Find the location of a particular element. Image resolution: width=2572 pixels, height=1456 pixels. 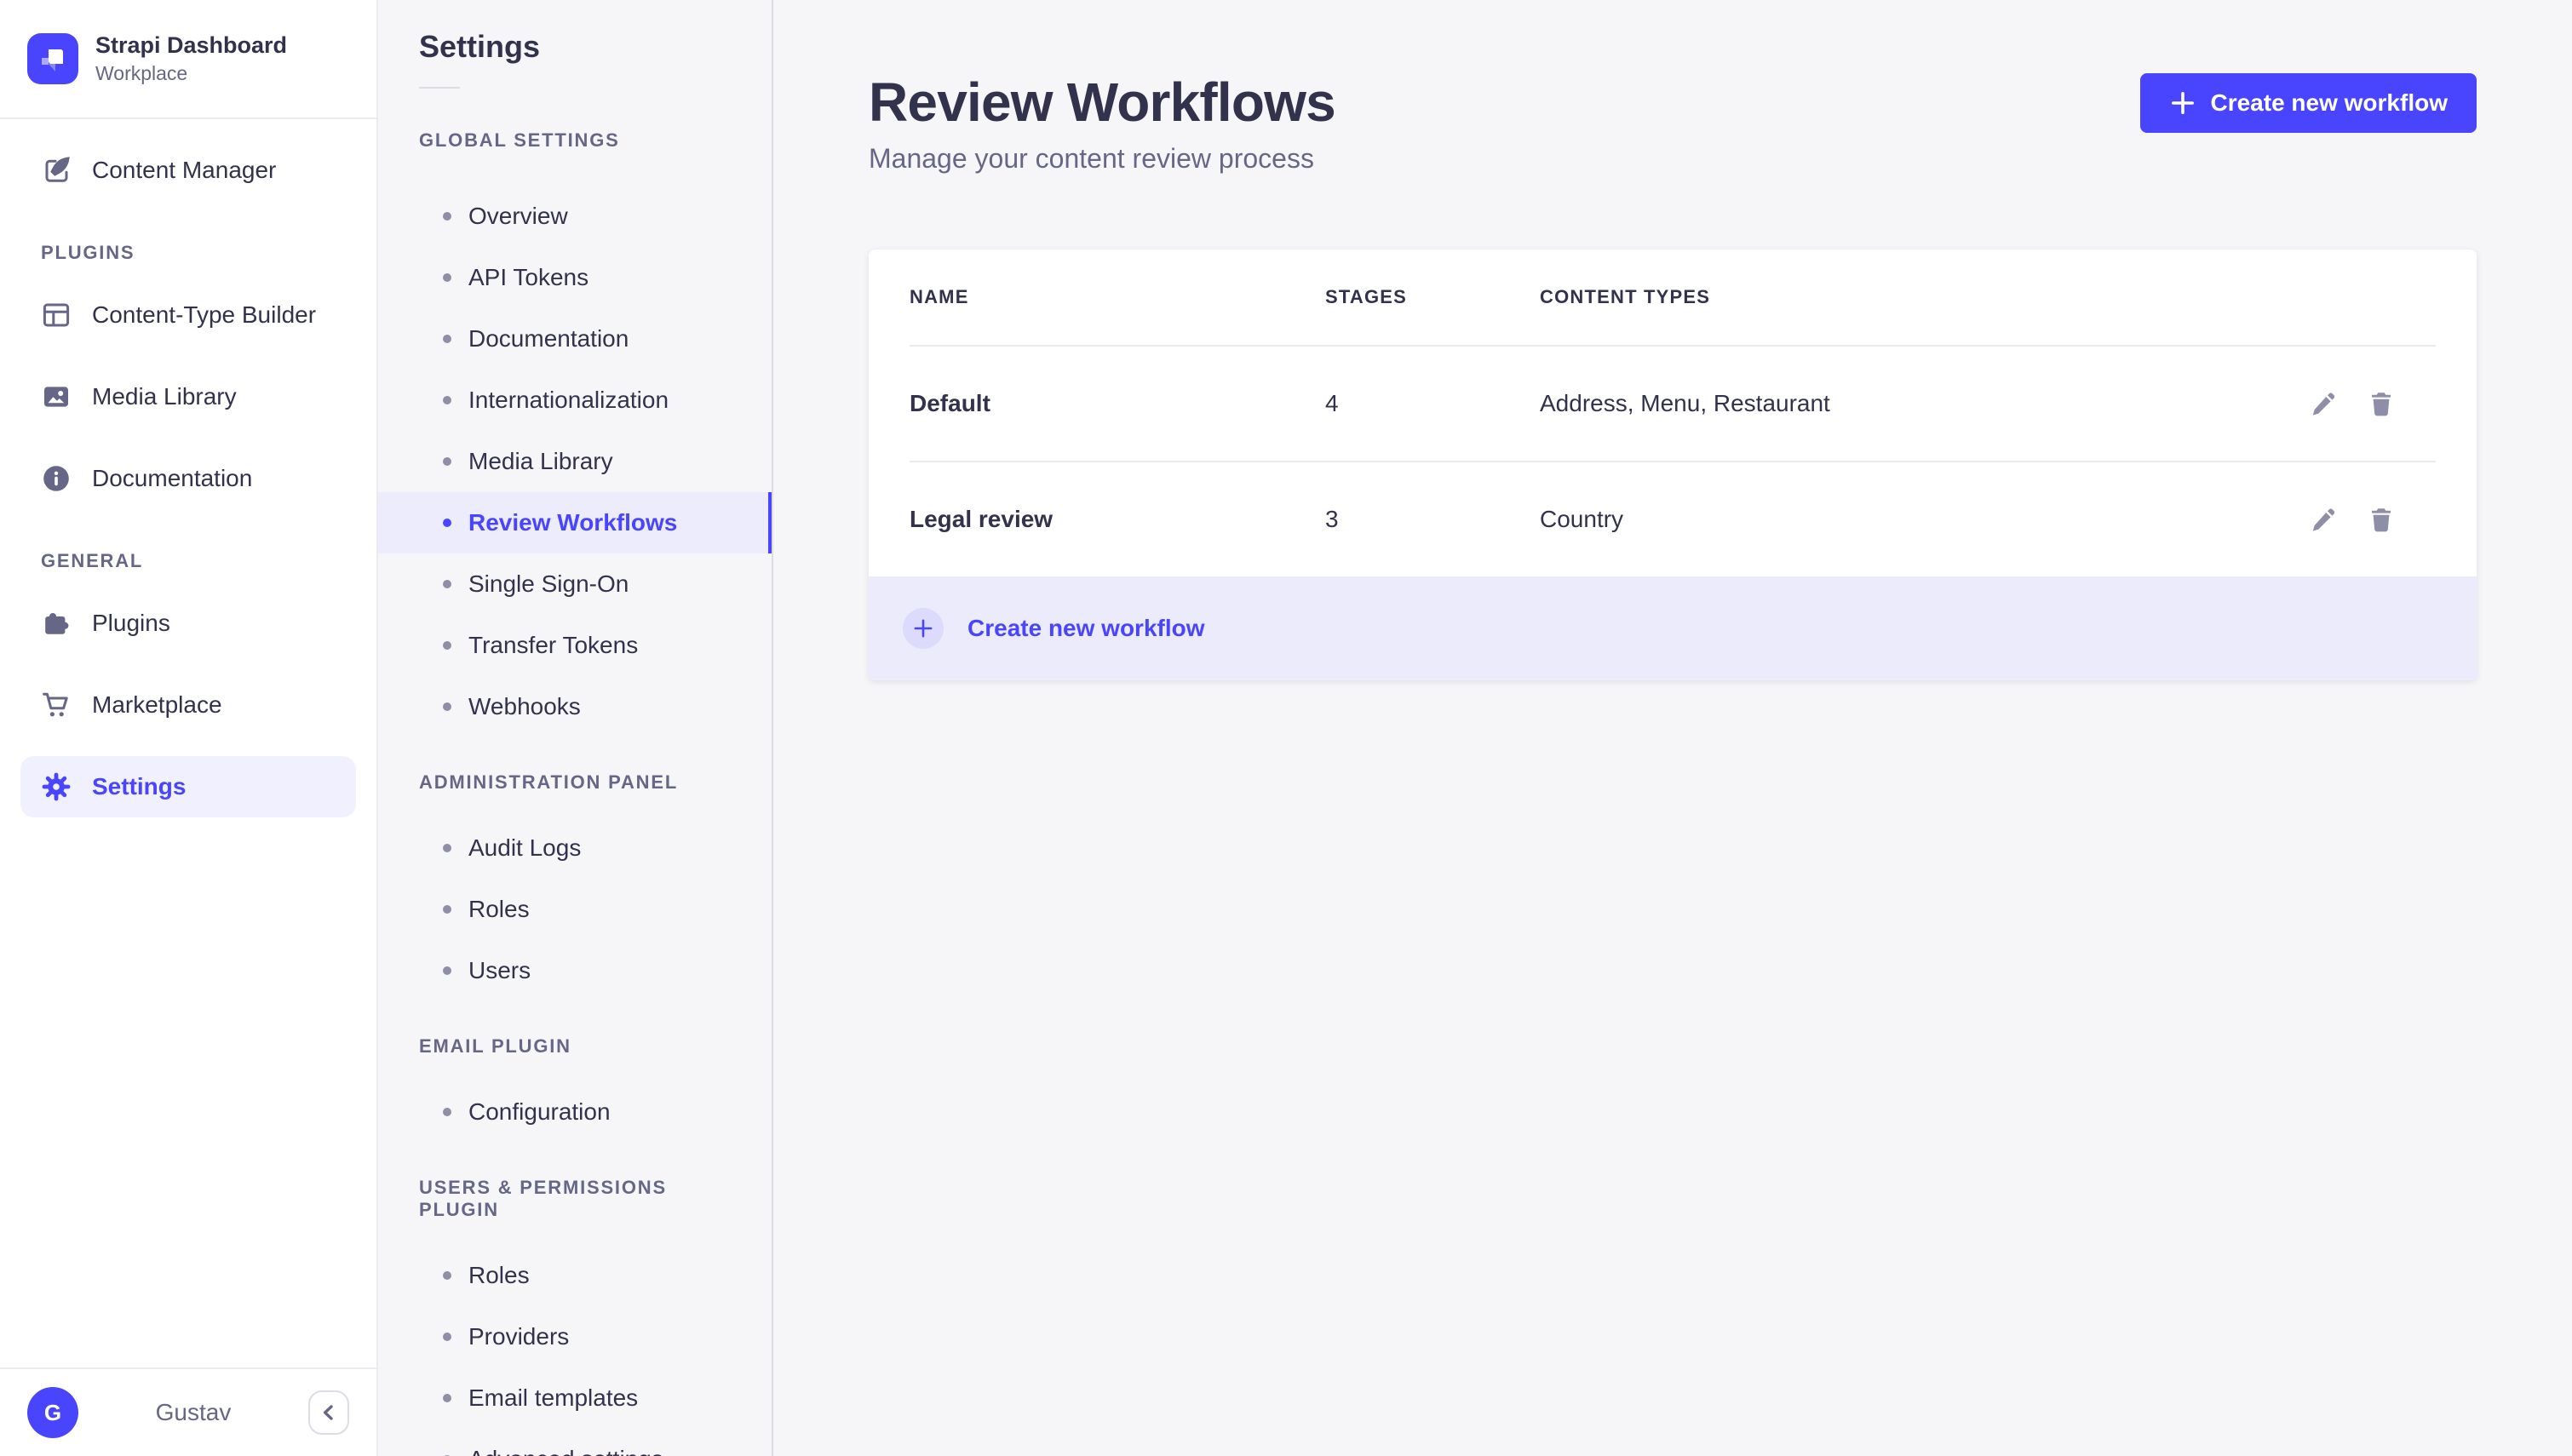

subnav-item-media-library: Media Library is located at coordinates (575, 461).